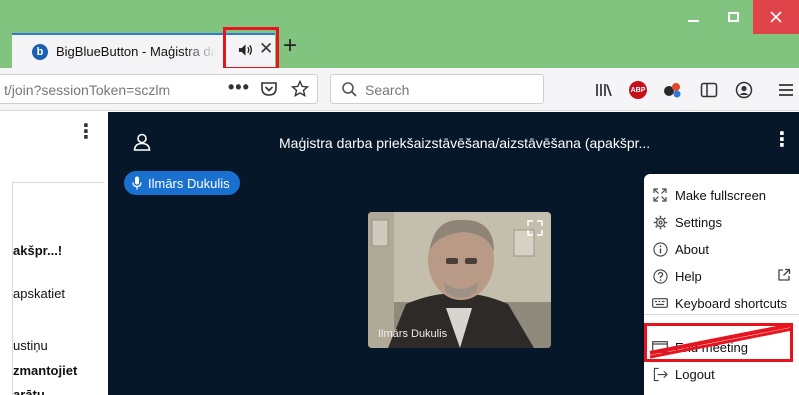 The image size is (799, 395). What do you see at coordinates (721, 374) in the screenshot?
I see `logout-item: Logout` at bounding box center [721, 374].